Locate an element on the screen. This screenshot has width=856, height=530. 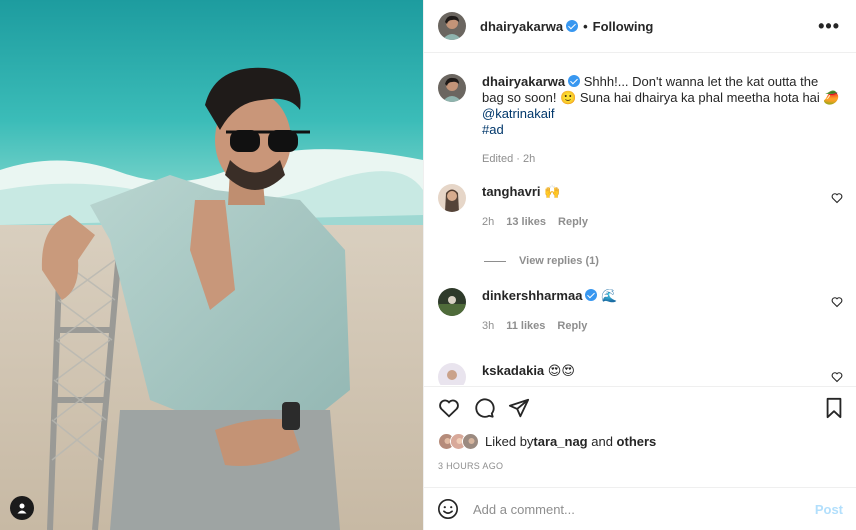
view-replies-button: View replies (1) is located at coordinates (541, 261).